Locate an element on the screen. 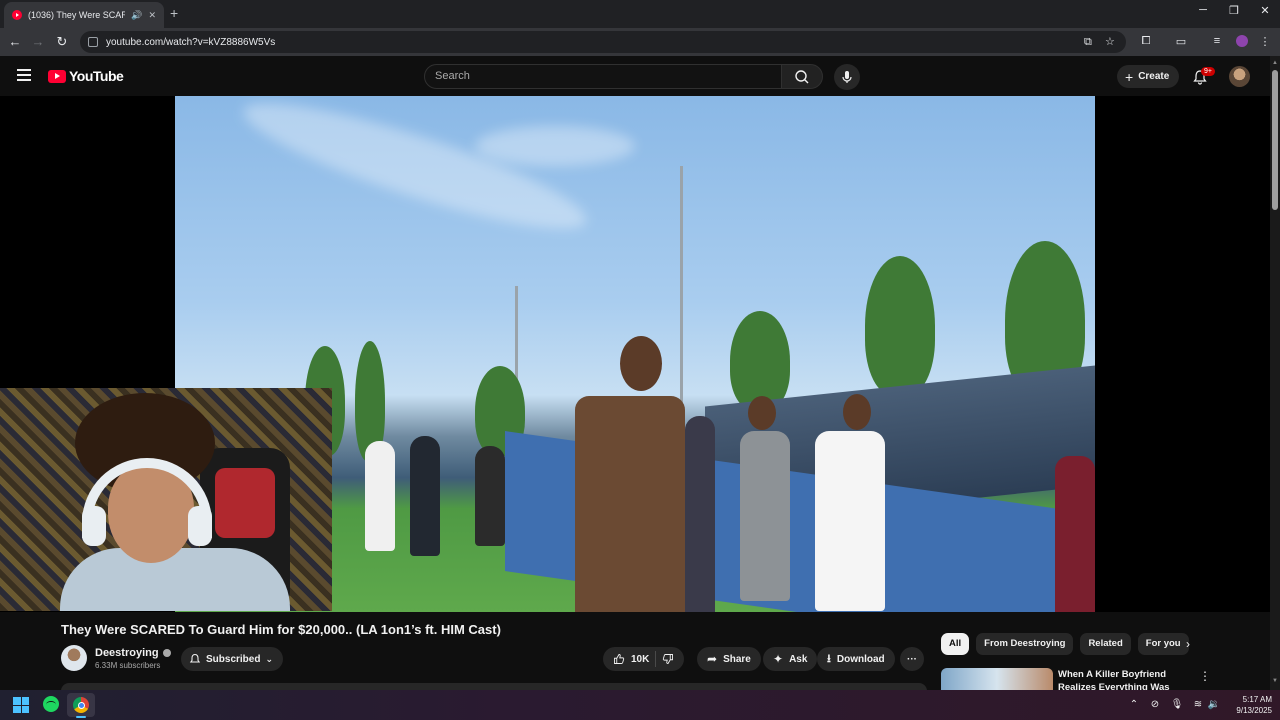  chip-for-you: For you is located at coordinates (1163, 644).